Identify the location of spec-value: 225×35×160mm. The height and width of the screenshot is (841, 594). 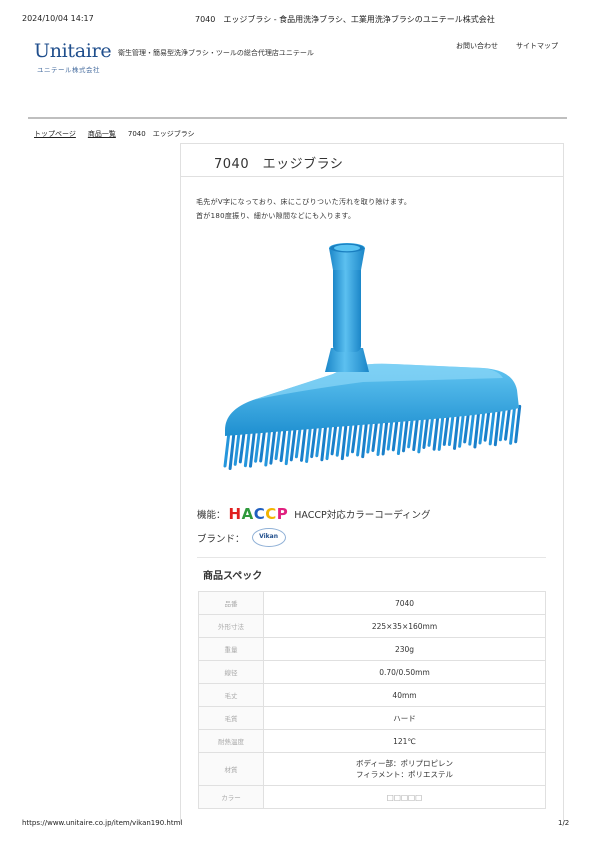
(404, 626).